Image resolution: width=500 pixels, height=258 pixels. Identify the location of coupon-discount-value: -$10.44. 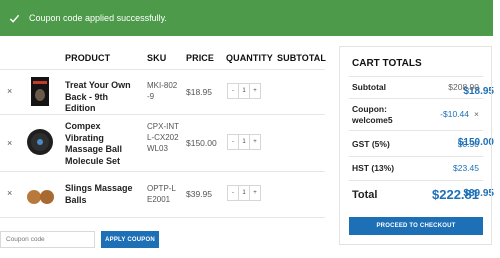
(454, 114).